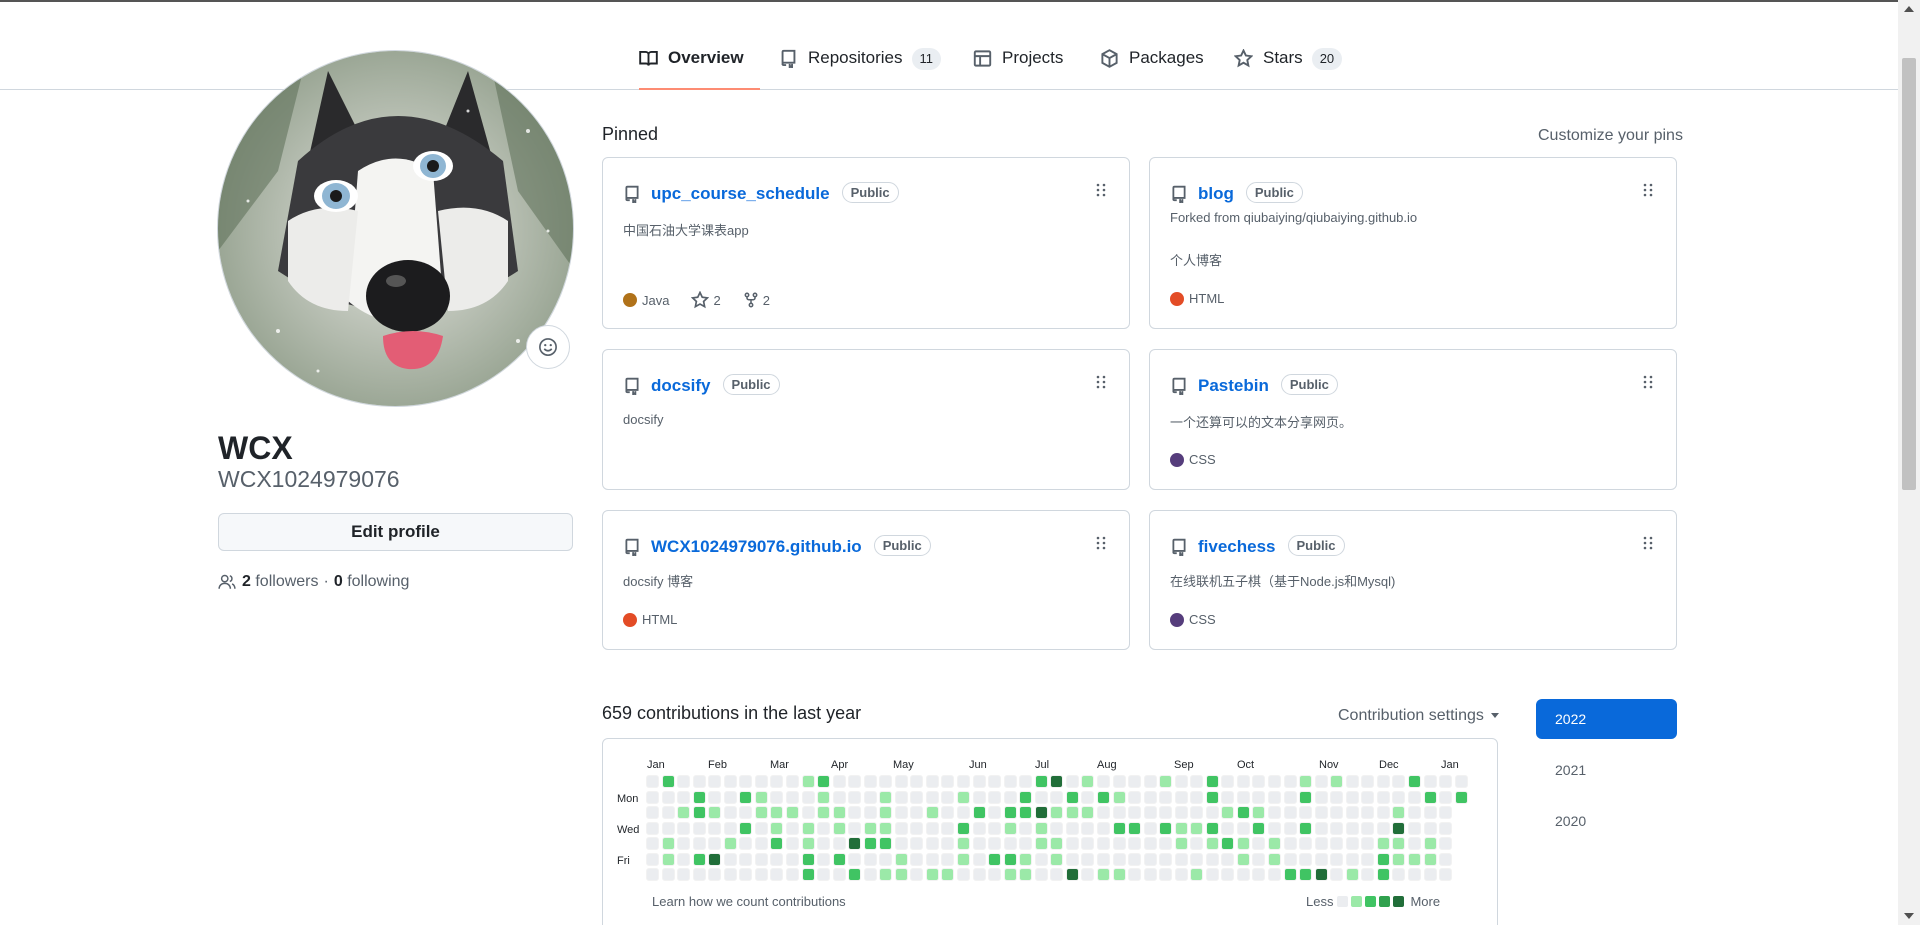  I want to click on repo-link: blog Public, so click(1250, 193).